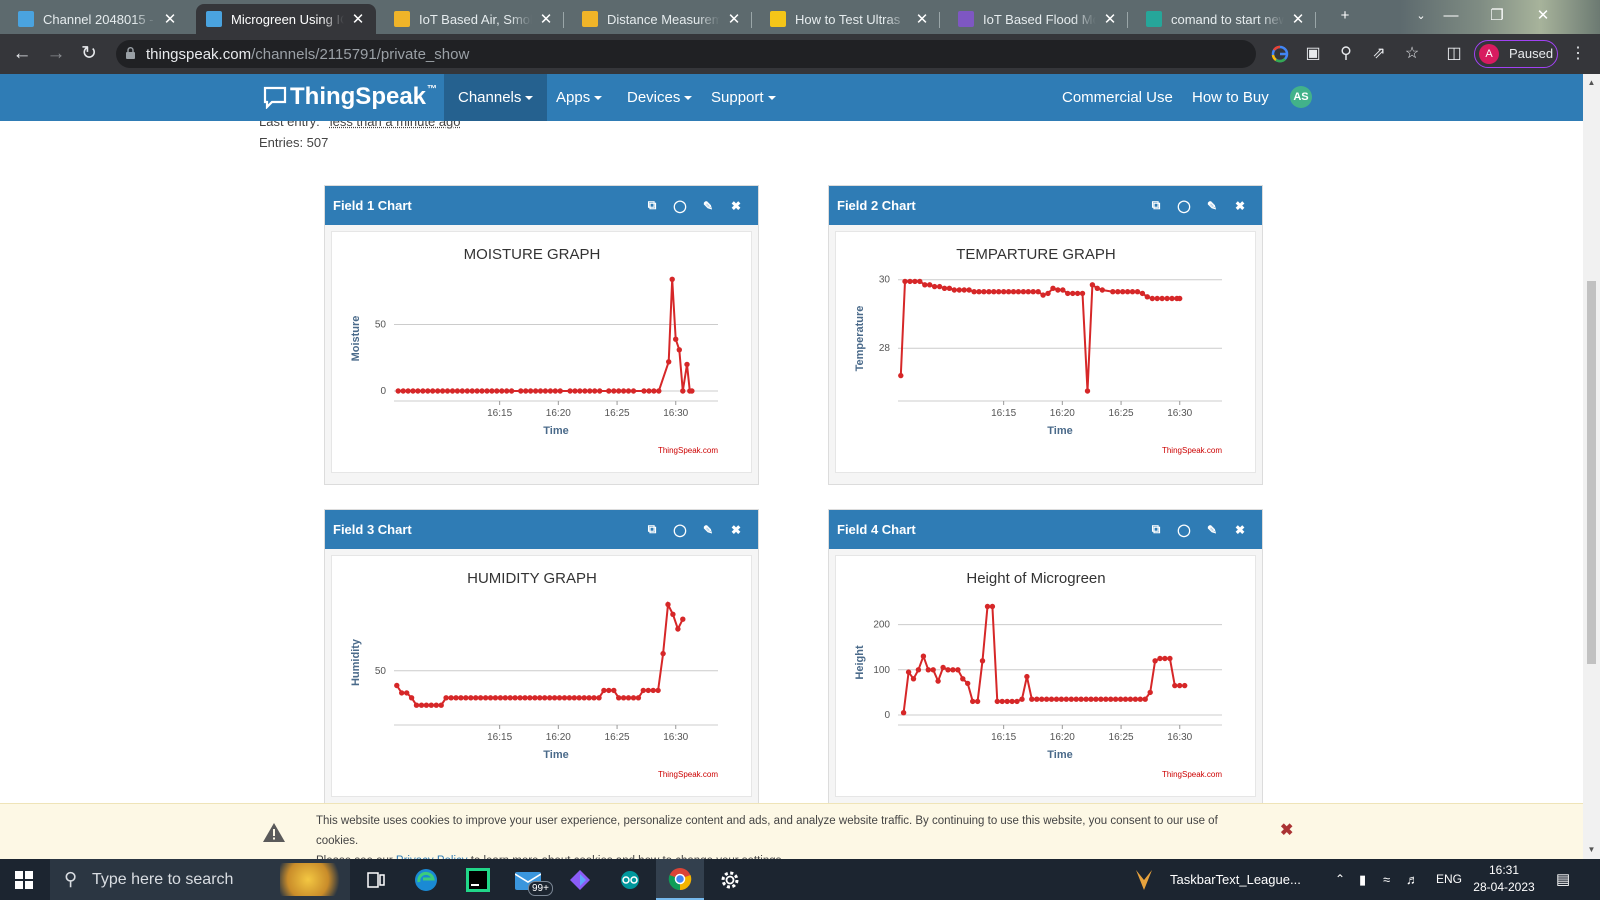 The height and width of the screenshot is (900, 1600). I want to click on pycharm-icon, so click(478, 879).